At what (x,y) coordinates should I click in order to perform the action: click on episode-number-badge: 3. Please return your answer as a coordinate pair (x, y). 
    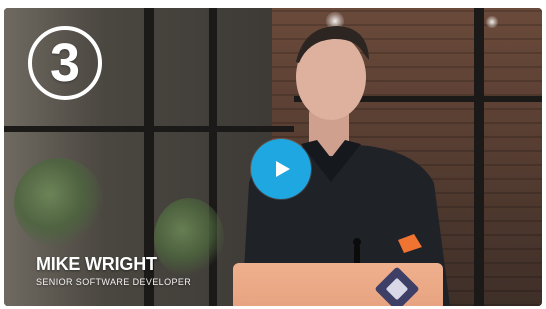
    Looking at the image, I should click on (65, 63).